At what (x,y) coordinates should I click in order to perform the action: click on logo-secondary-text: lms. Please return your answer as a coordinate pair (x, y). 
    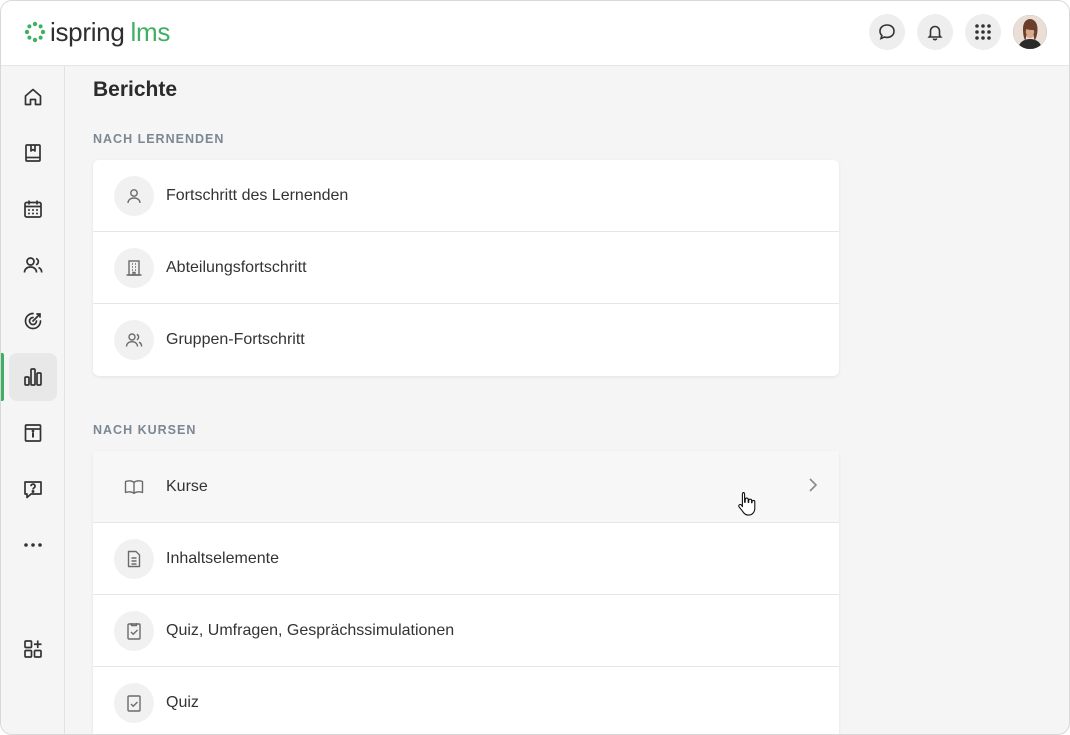
    Looking at the image, I should click on (150, 32).